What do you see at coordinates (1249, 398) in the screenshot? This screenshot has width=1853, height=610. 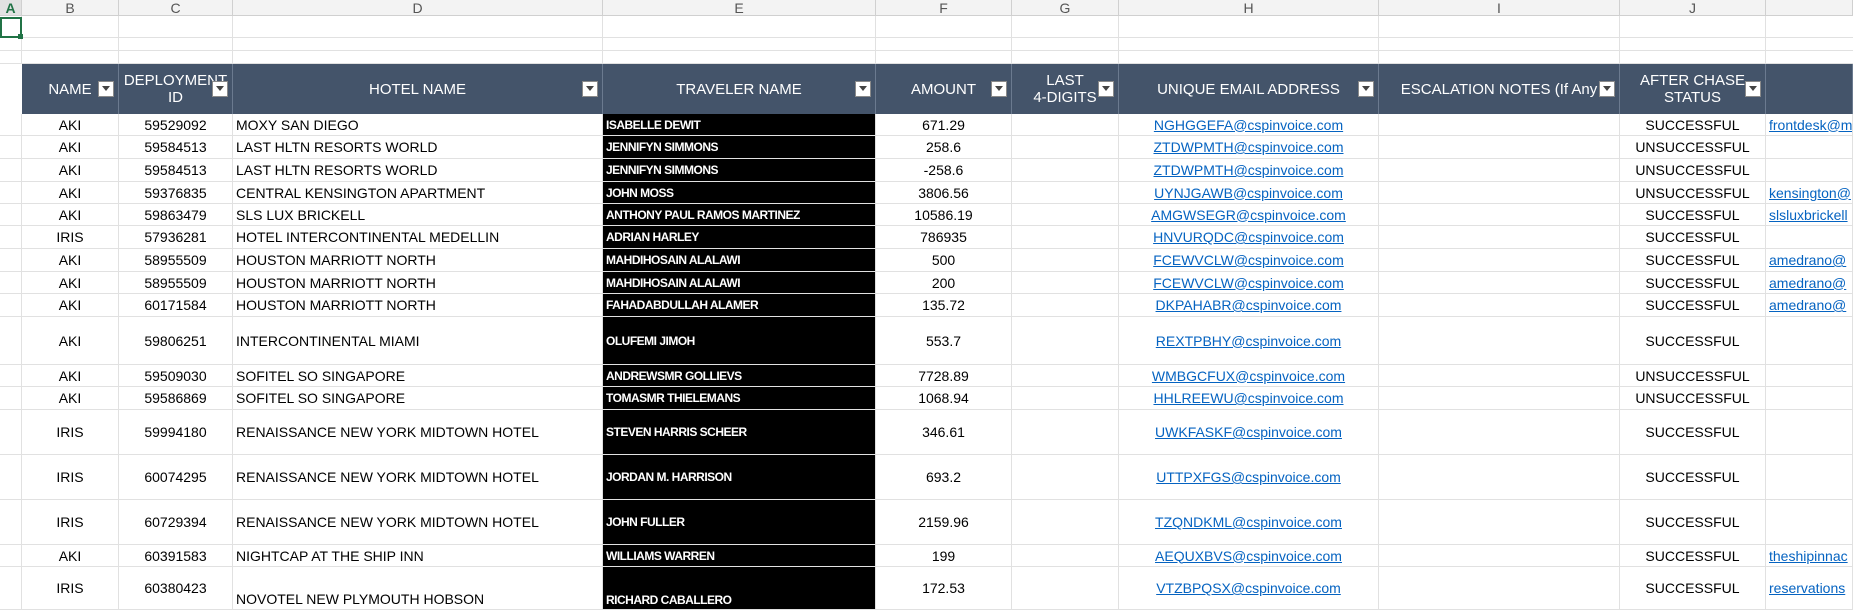 I see `email-link: HHLREEWU@cspinvoice.com` at bounding box center [1249, 398].